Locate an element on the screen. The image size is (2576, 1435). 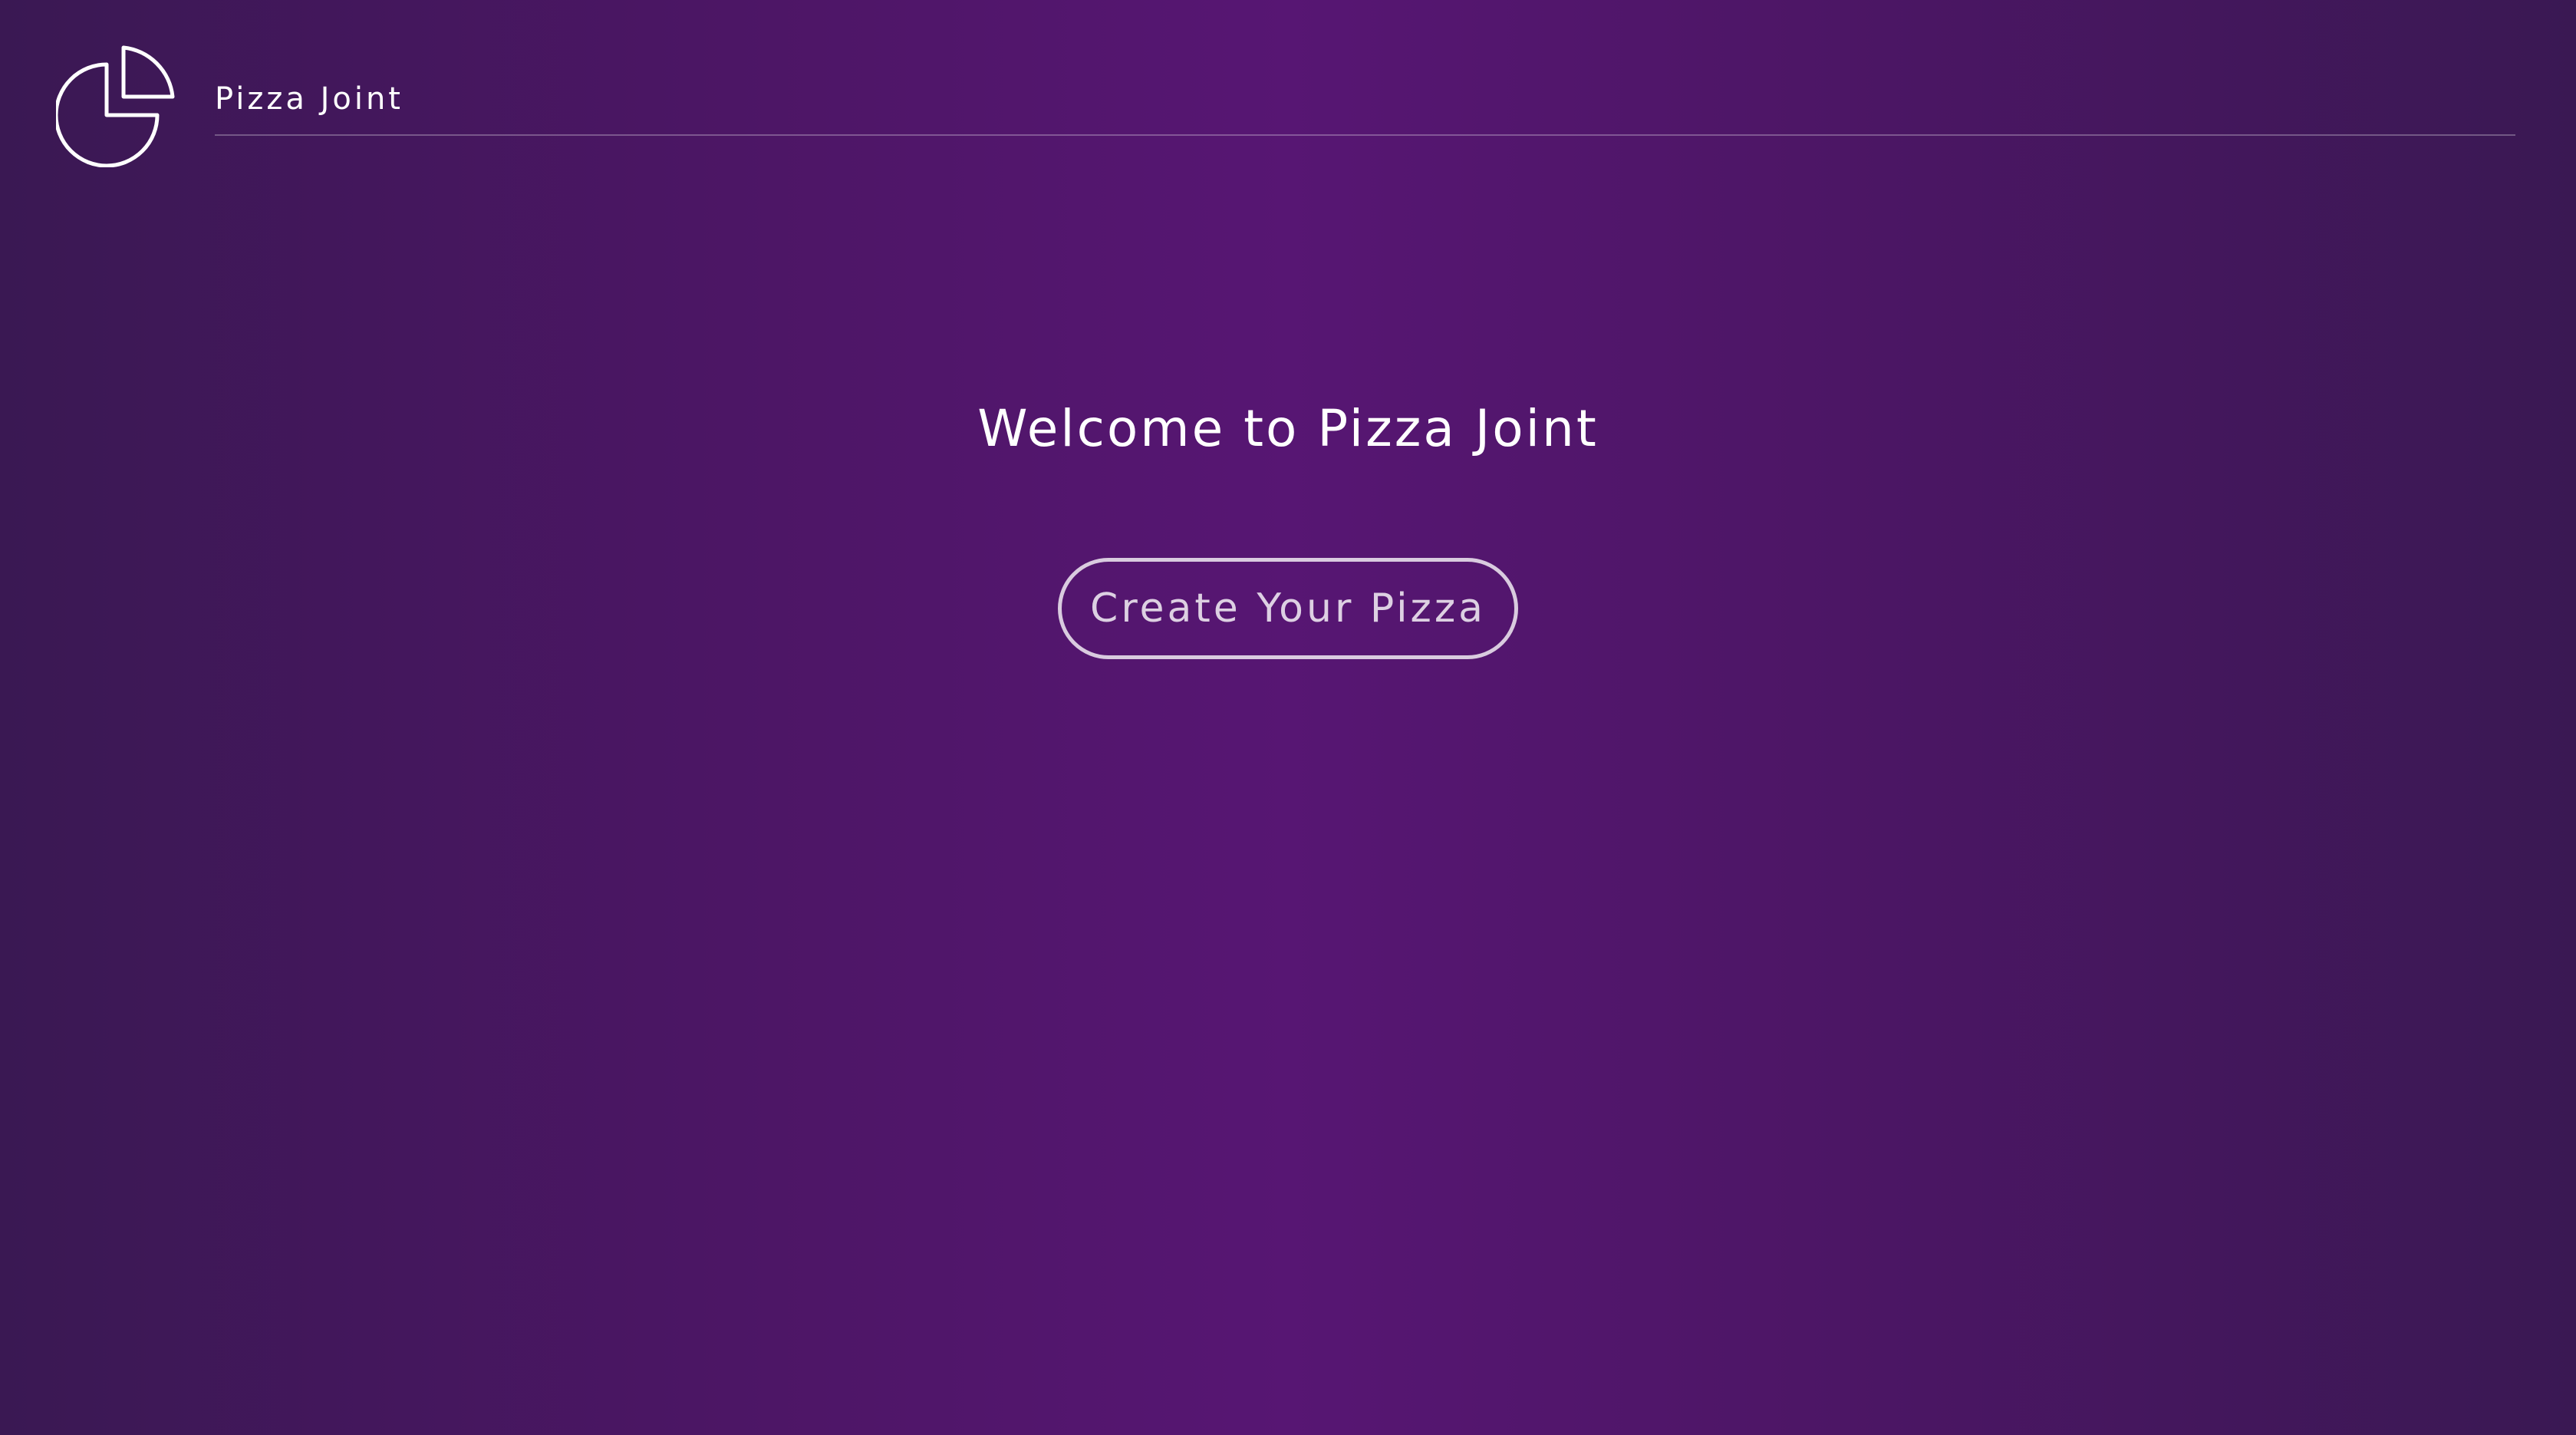
create-your-pizza-button: Create Your Pizza is located at coordinates (1288, 608).